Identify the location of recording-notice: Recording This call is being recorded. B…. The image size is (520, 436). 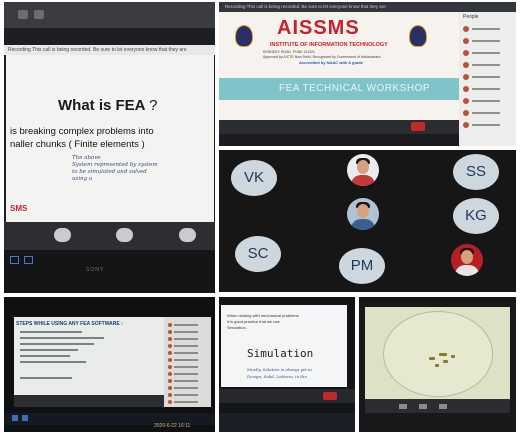
(109, 50).